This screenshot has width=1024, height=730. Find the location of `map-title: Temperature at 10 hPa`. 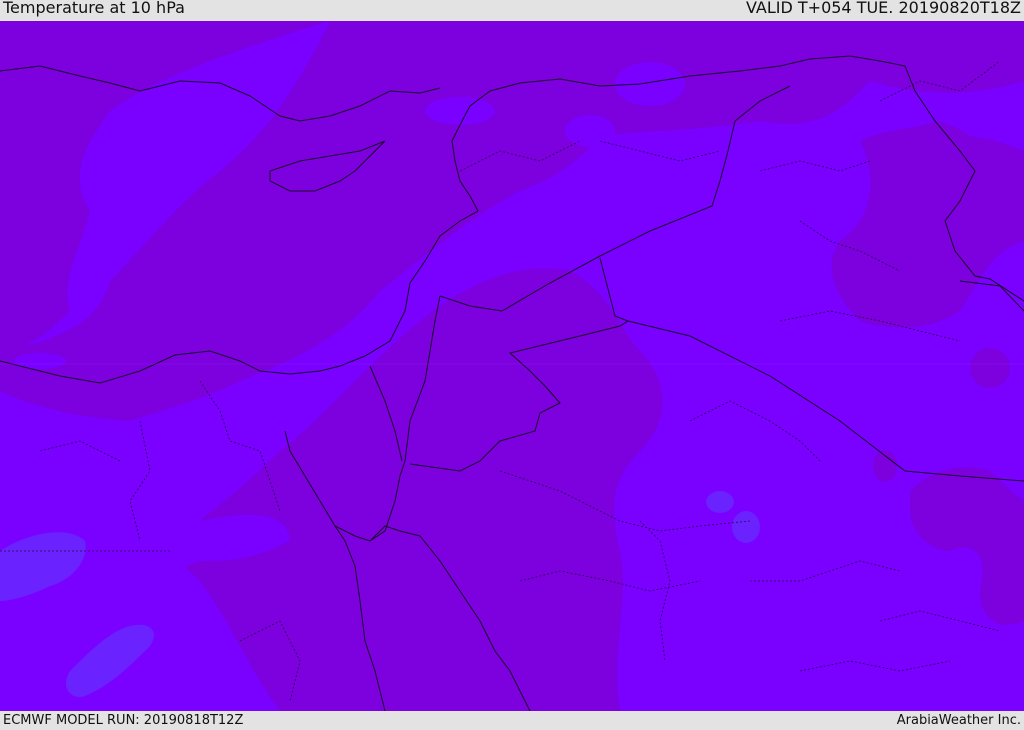

map-title: Temperature at 10 hPa is located at coordinates (94, 8).